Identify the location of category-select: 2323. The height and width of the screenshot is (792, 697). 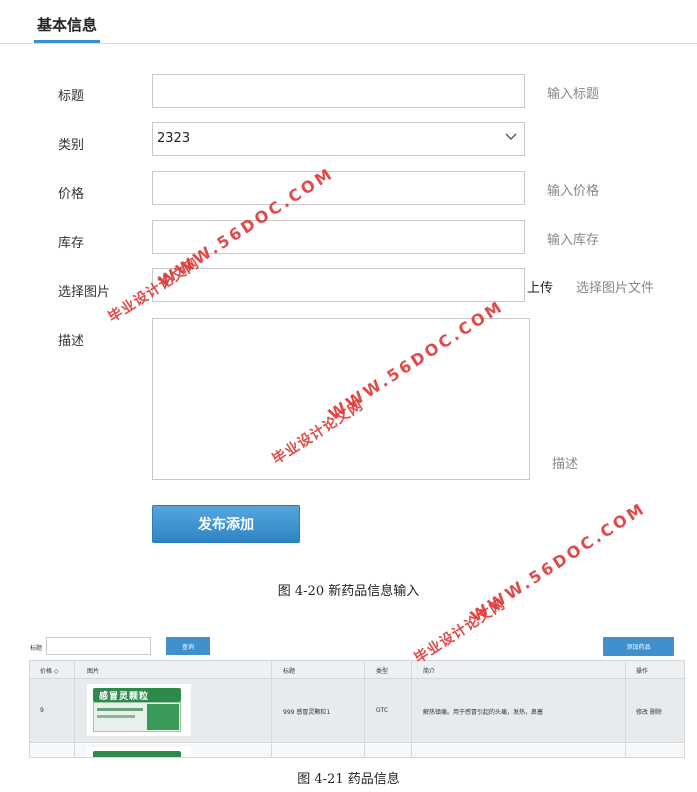
(338, 139).